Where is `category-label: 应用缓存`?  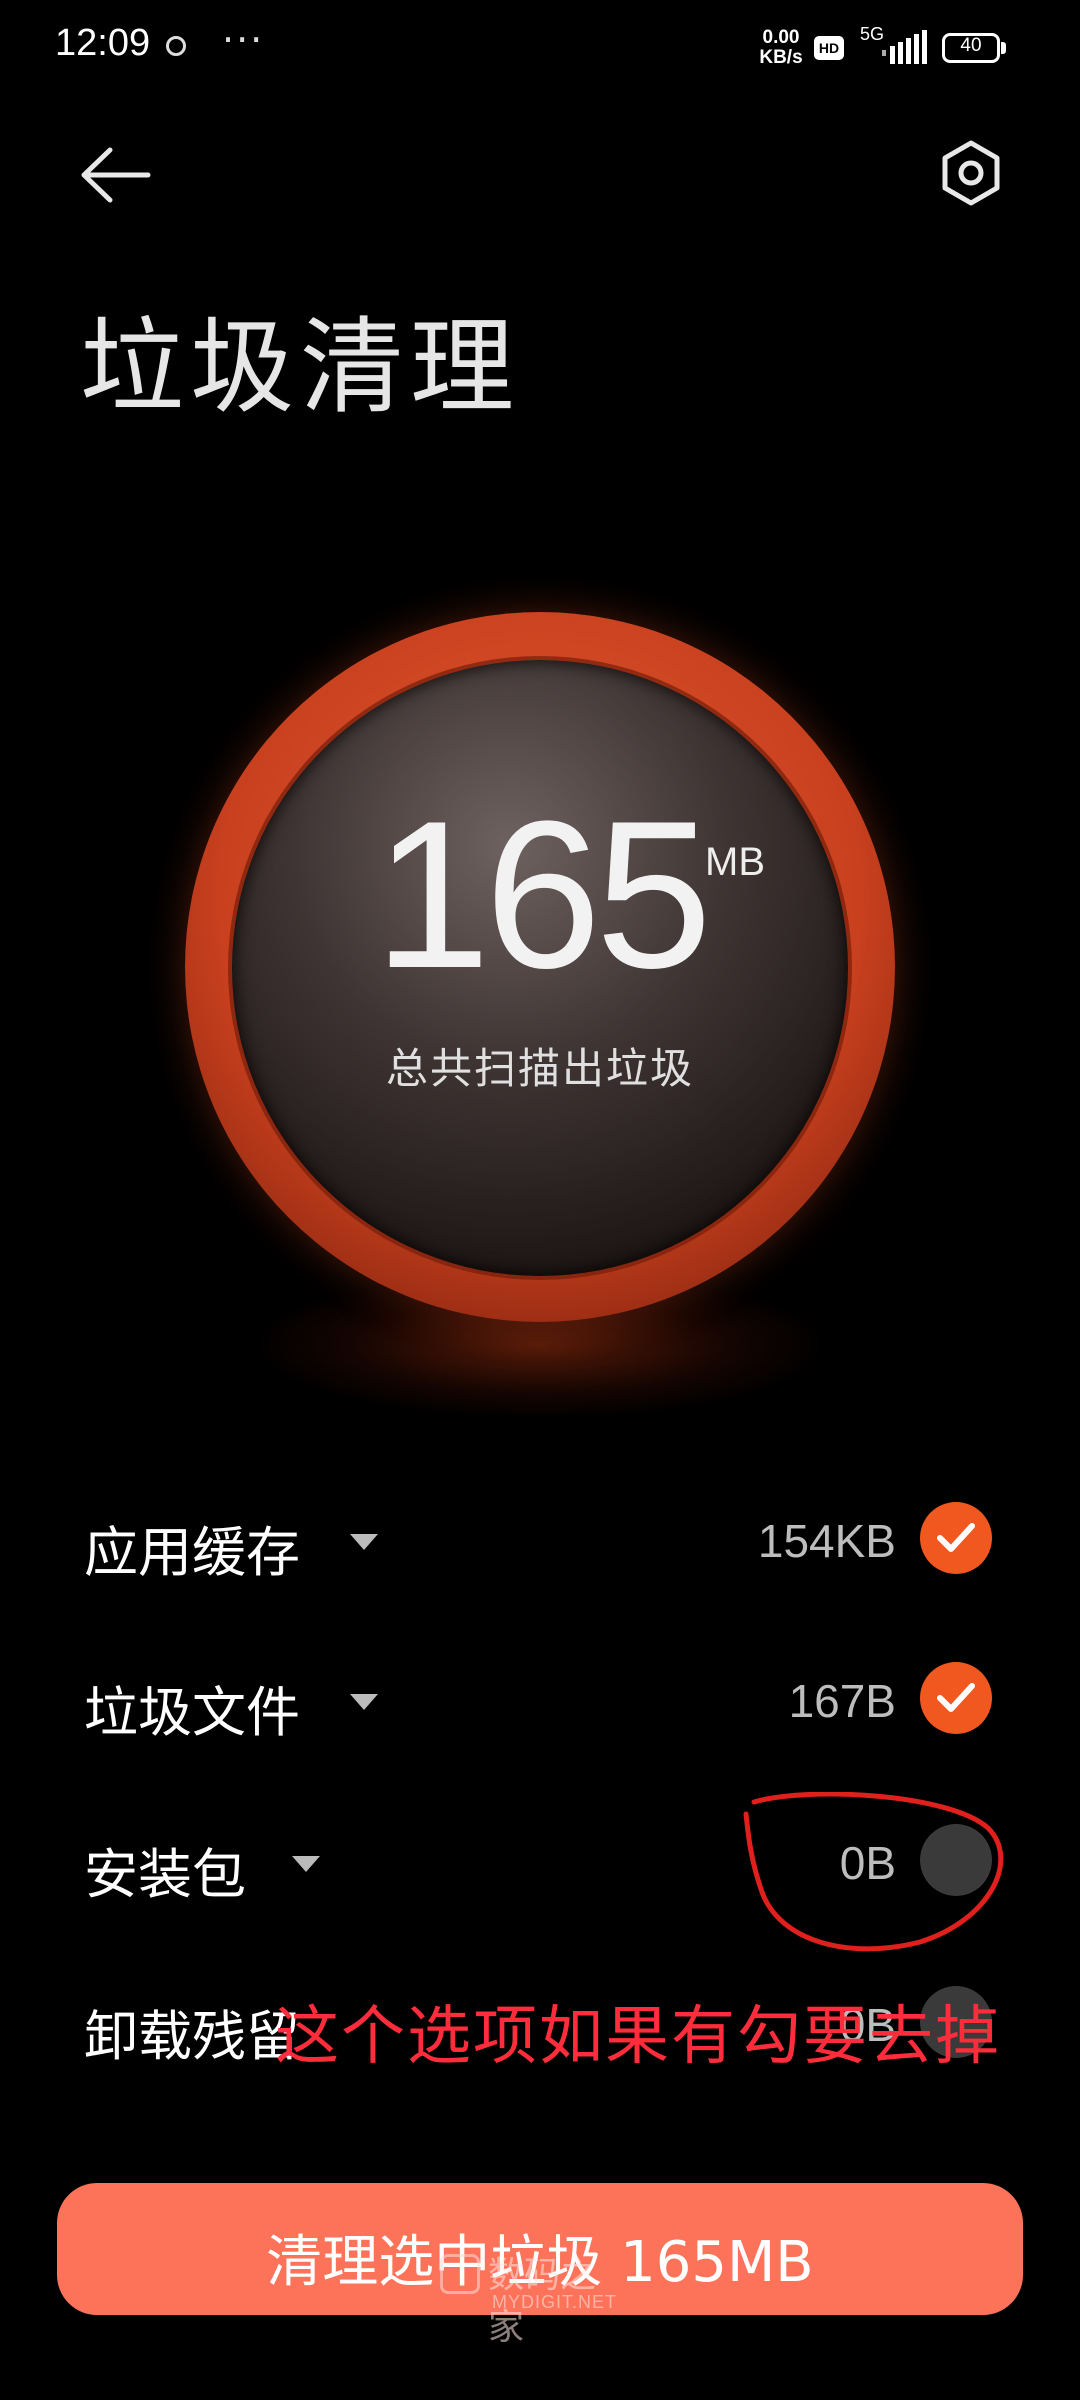
category-label: 应用缓存 is located at coordinates (192, 1552).